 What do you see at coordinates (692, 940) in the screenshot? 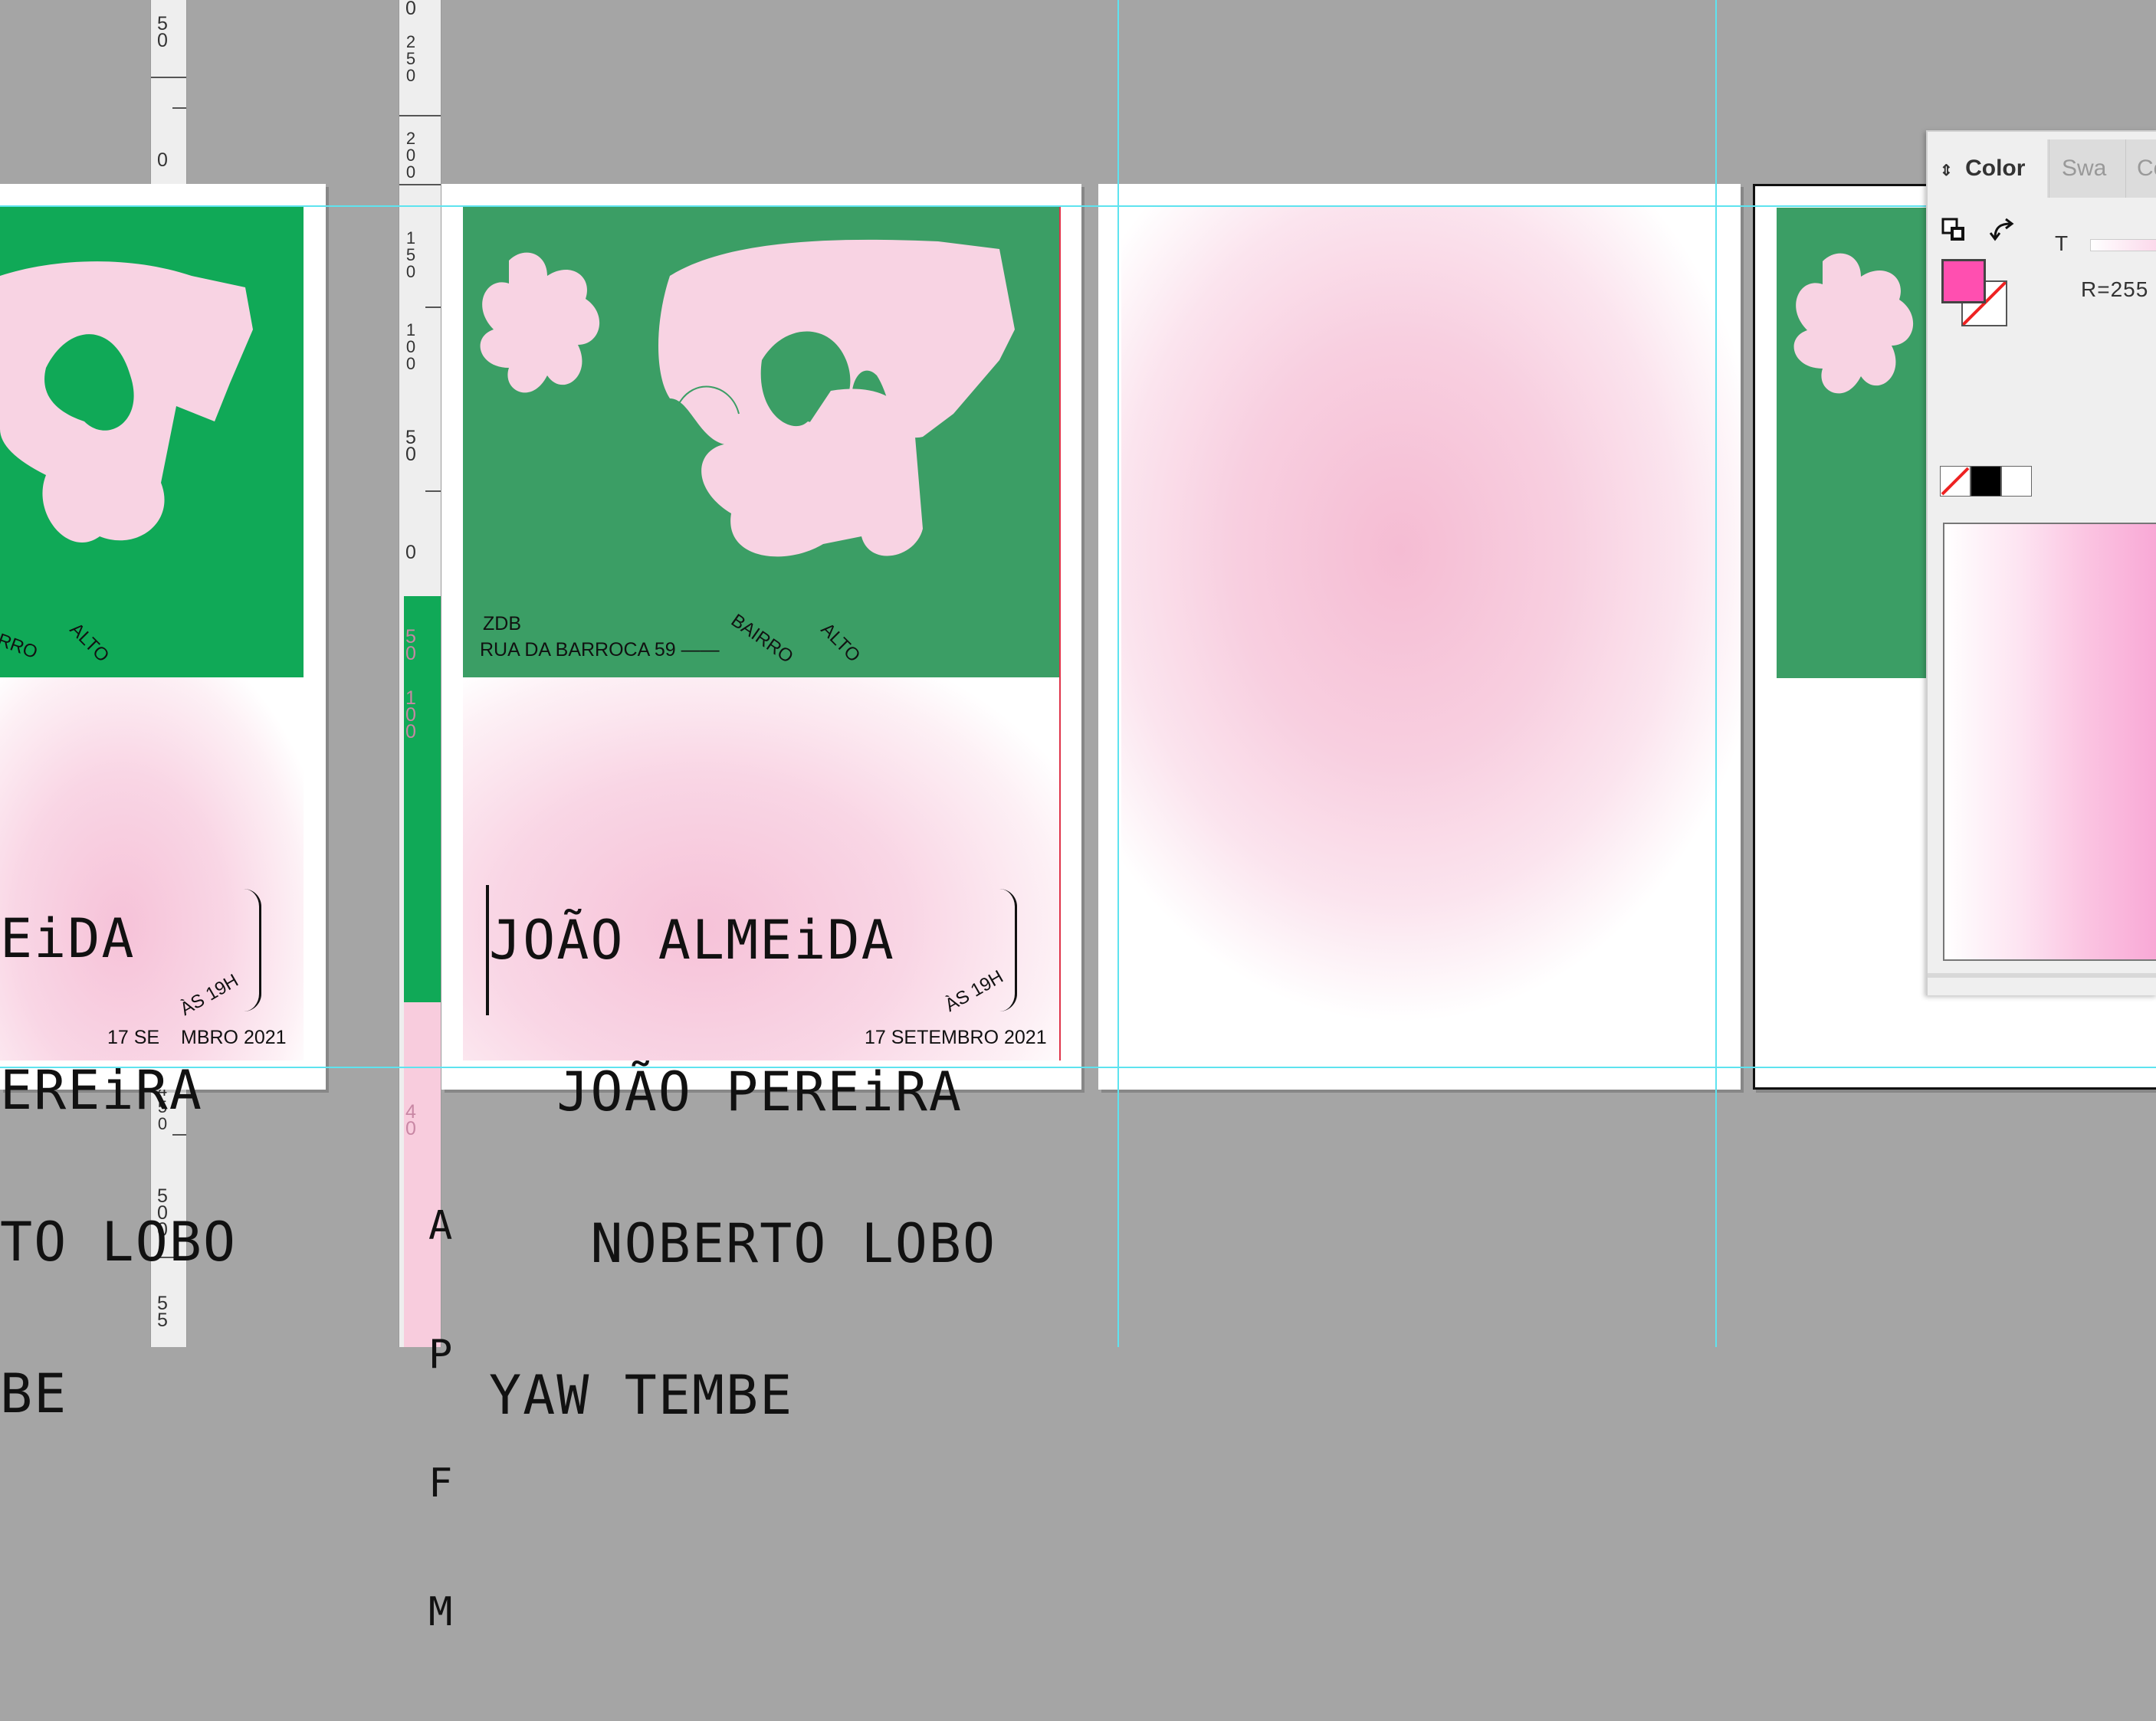
I see `artist-name: JOÃO ALMEiDA` at bounding box center [692, 940].